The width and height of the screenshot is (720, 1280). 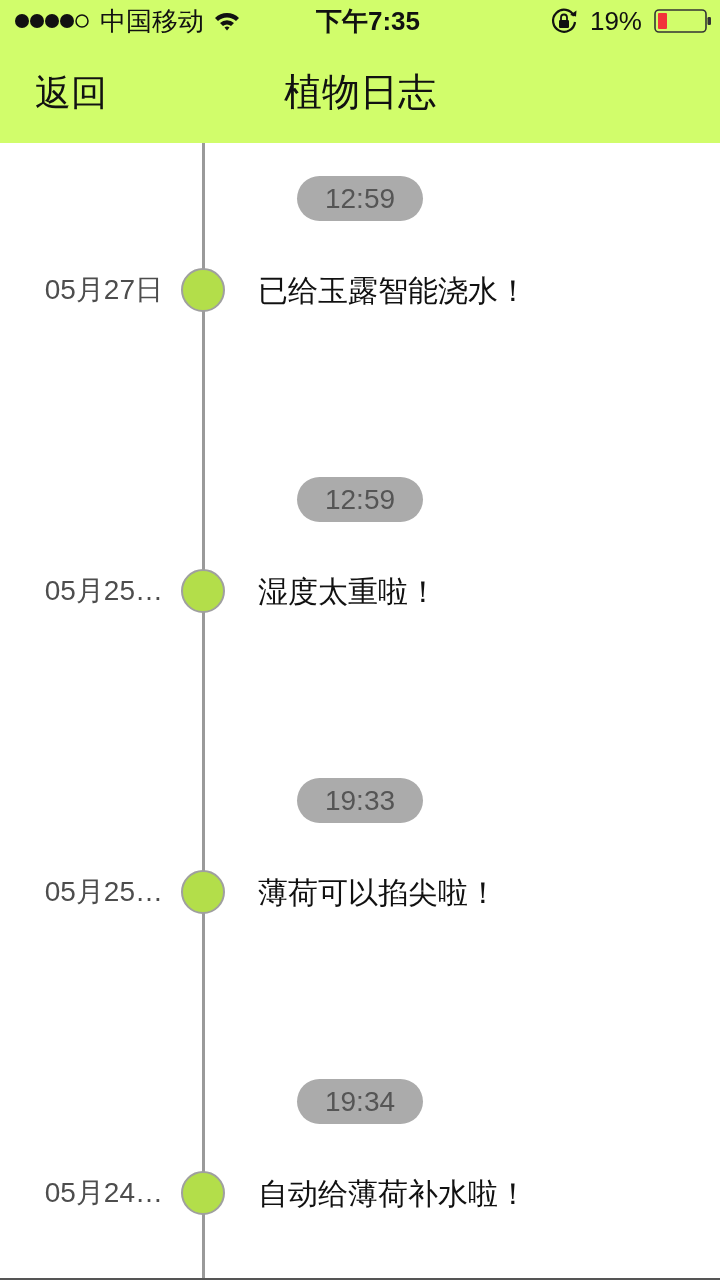 I want to click on rotation-lock-icon, so click(x=563, y=21).